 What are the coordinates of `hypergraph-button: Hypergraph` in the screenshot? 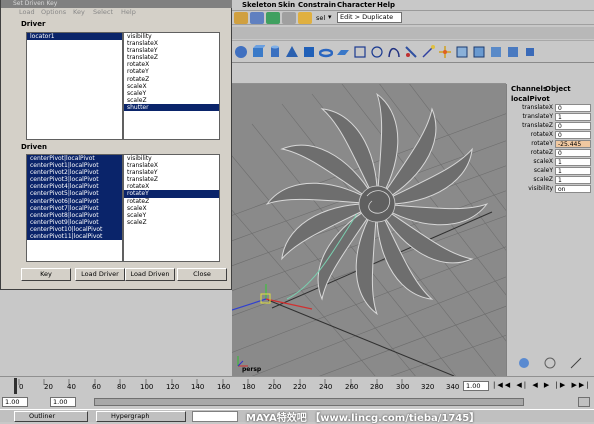 It's located at (141, 416).